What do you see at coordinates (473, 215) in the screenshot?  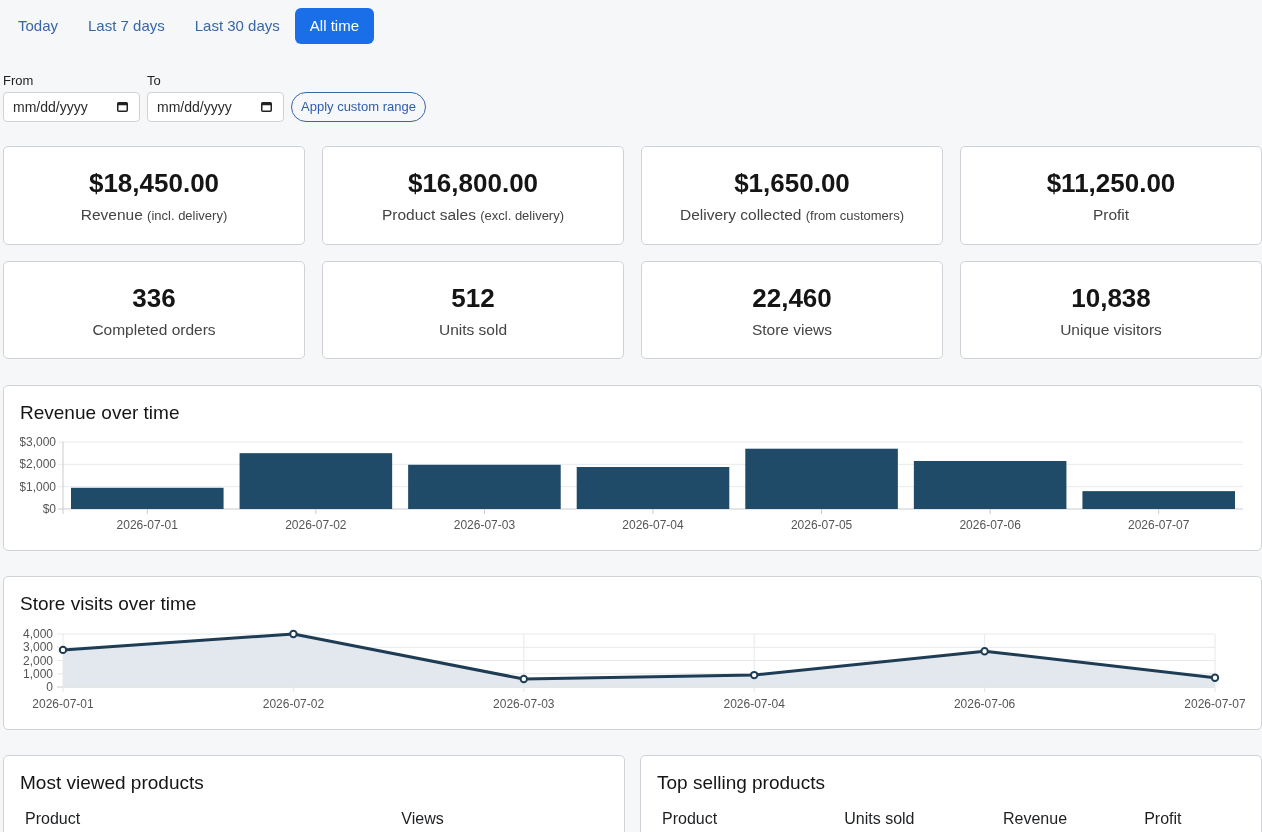 I see `stat-label: Product sales (excl. delivery)` at bounding box center [473, 215].